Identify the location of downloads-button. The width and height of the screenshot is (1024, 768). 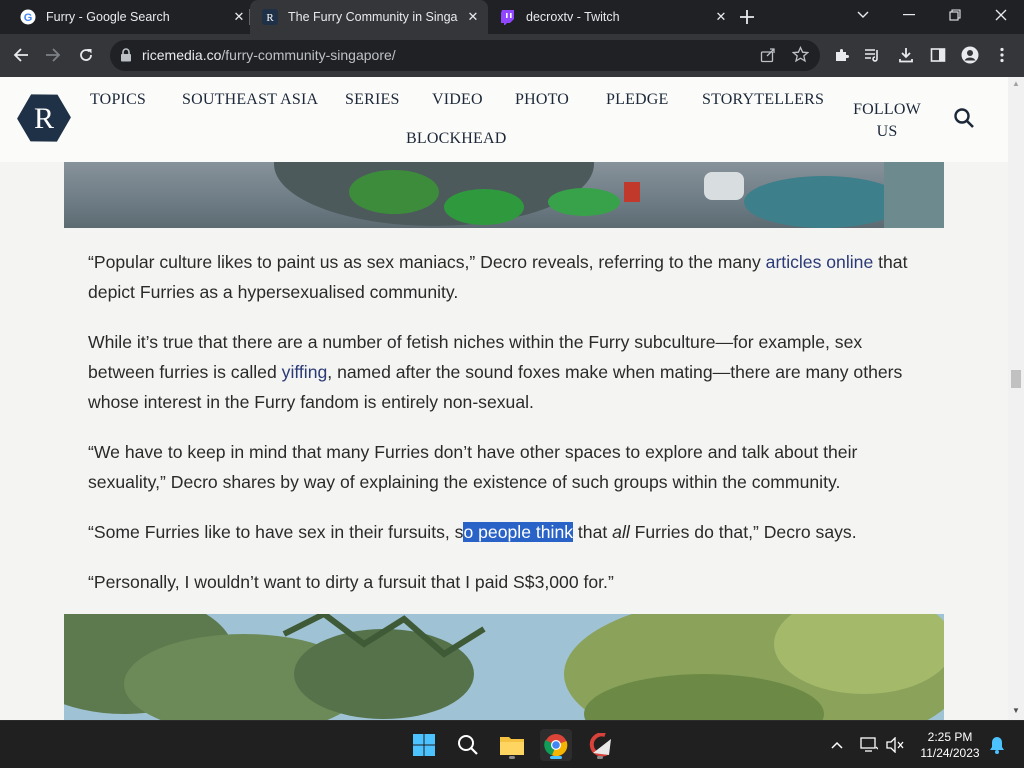
(906, 55).